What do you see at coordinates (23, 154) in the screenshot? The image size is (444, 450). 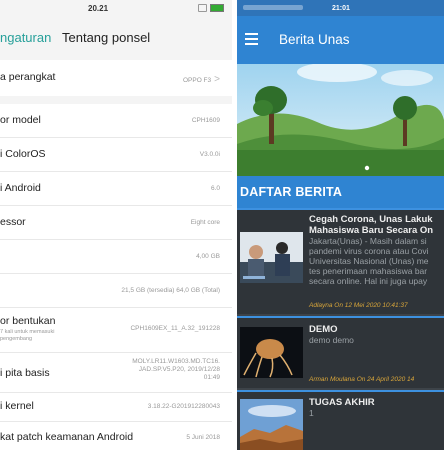 I see `row-label: i ColorOS` at bounding box center [23, 154].